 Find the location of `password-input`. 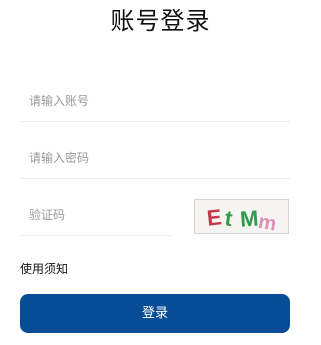

password-input is located at coordinates (155, 158).